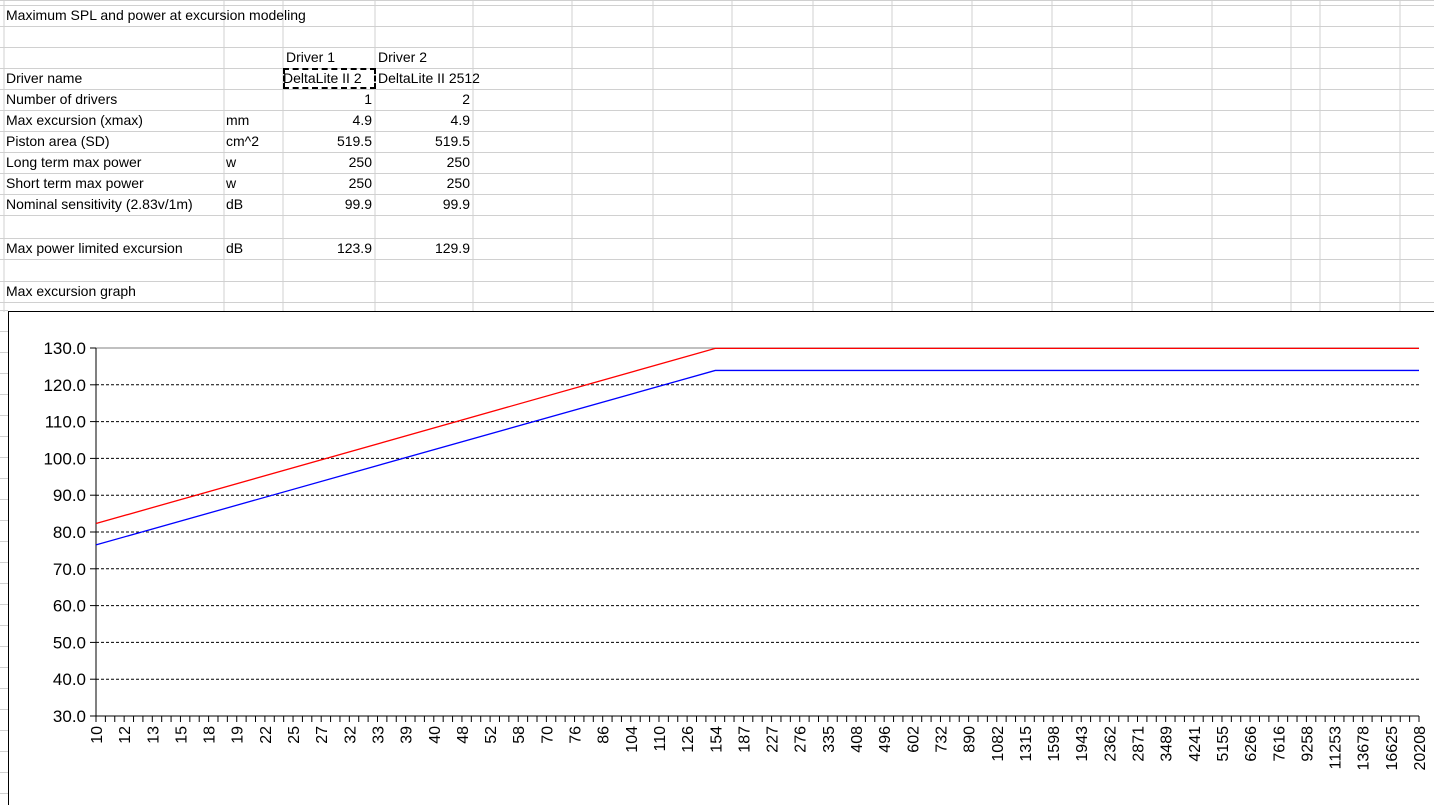  I want to click on x-tick-label: 1598, so click(1054, 744).